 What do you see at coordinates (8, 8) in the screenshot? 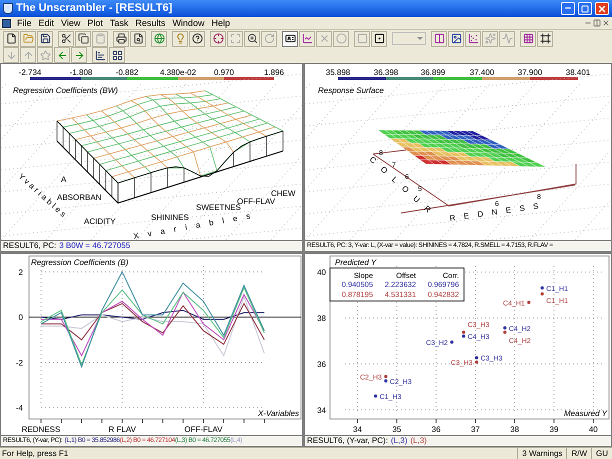
I see `app-icon` at bounding box center [8, 8].